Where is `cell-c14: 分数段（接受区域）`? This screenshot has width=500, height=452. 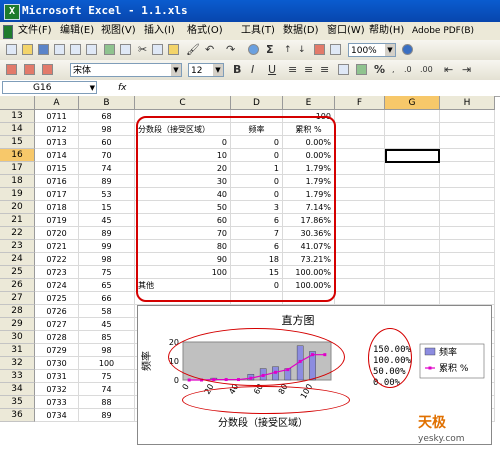
cell-c14: 分数段（接受区域） is located at coordinates (183, 129).